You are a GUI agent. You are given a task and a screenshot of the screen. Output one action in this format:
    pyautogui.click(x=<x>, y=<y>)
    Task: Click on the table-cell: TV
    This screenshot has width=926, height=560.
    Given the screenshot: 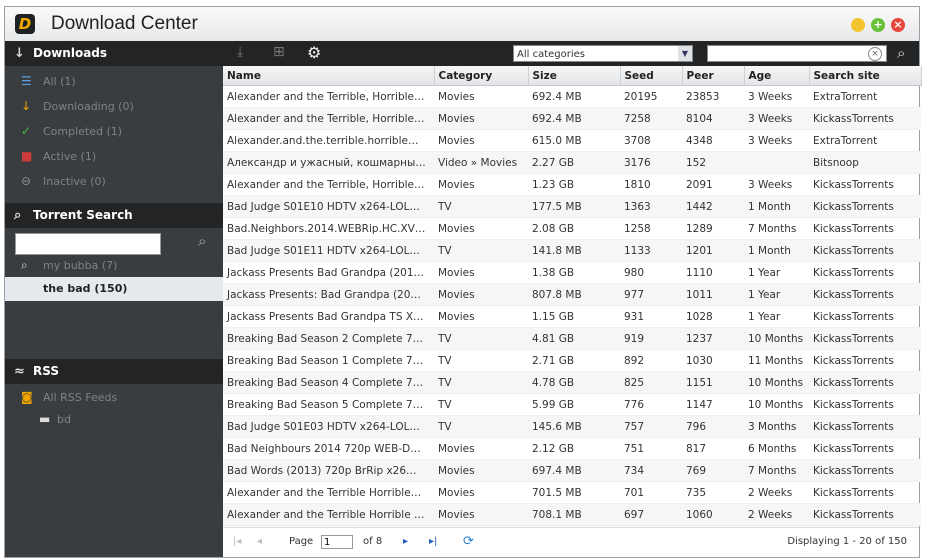 What is the action you would take?
    pyautogui.click(x=481, y=338)
    